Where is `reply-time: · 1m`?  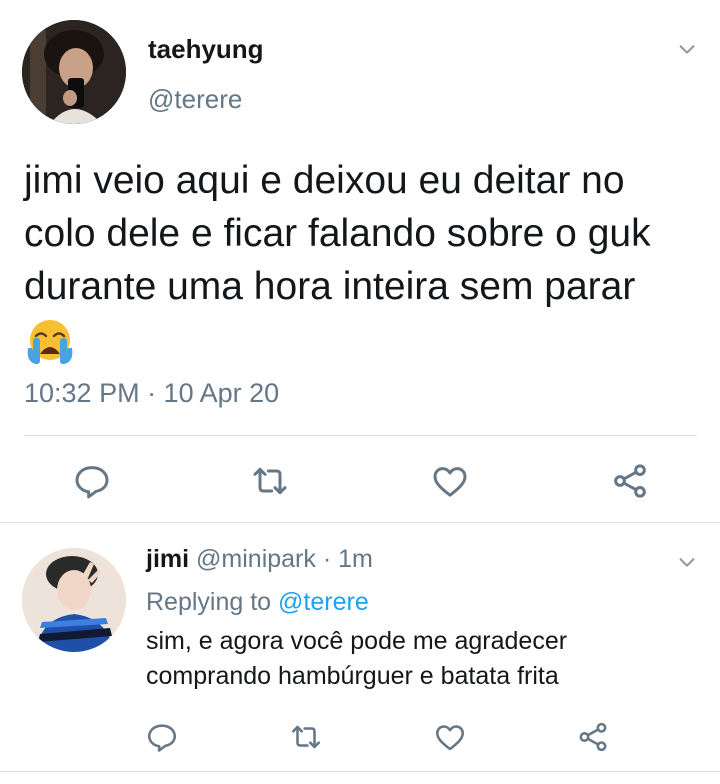
reply-time: · 1m is located at coordinates (344, 559).